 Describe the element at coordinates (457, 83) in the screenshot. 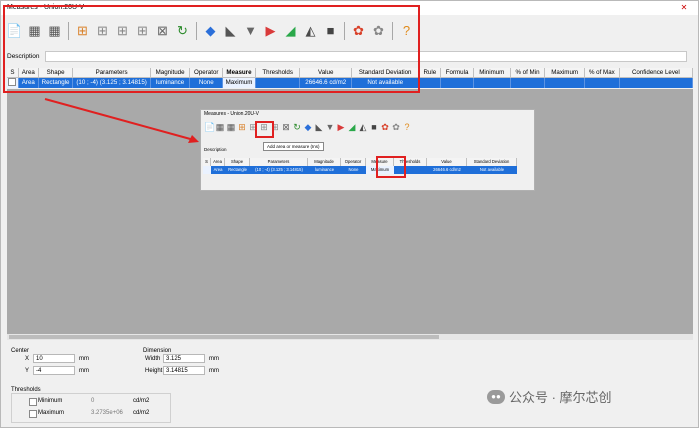

I see `cell-formula` at that location.